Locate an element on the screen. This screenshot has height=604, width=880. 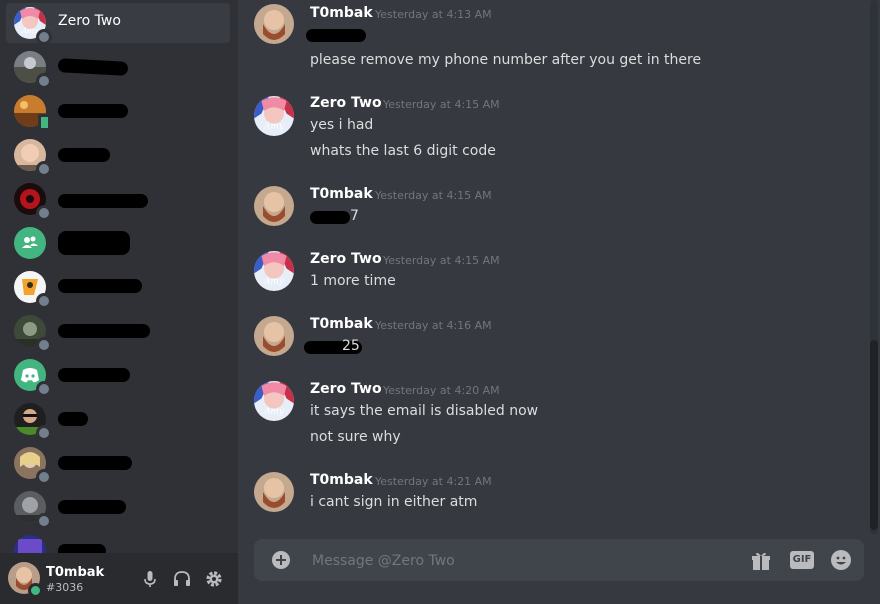
message-input is located at coordinates (522, 561).